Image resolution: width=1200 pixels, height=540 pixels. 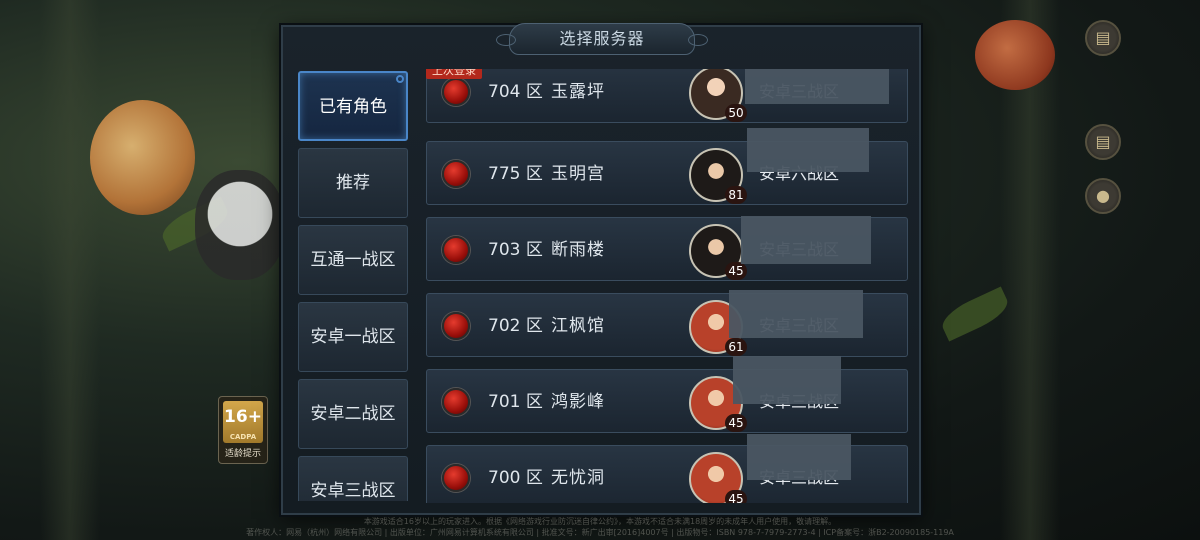 I want to click on tab-corner-marker-icon, so click(x=400, y=79).